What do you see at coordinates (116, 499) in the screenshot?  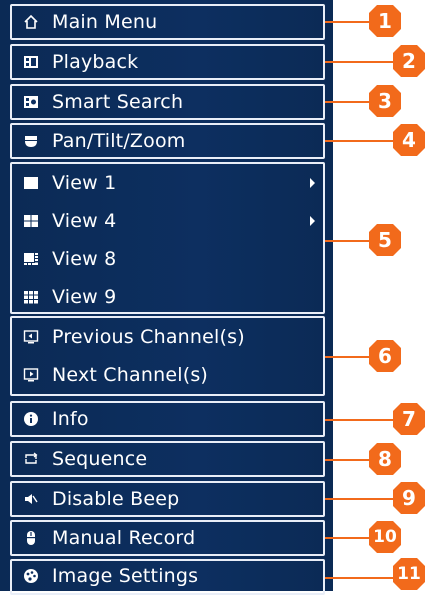 I see `menu-item-label: Disable Beep` at bounding box center [116, 499].